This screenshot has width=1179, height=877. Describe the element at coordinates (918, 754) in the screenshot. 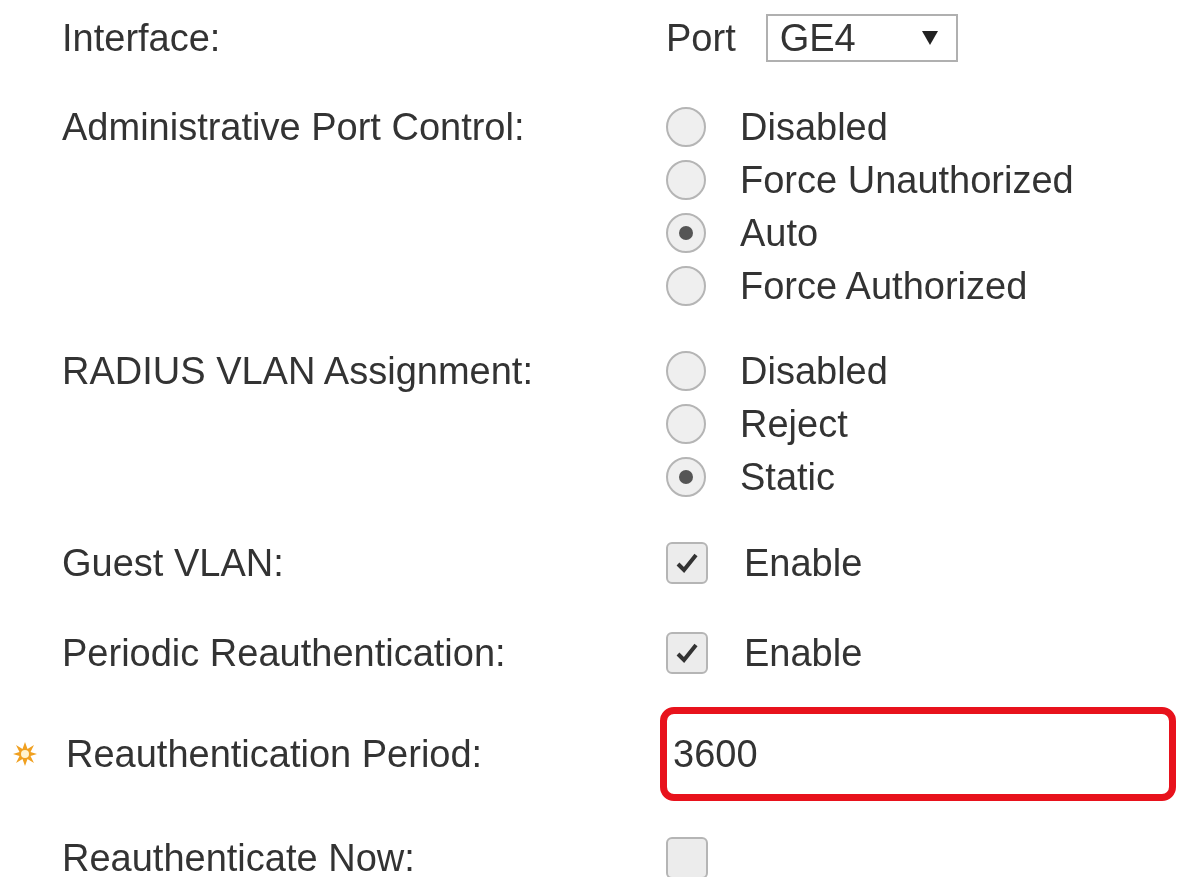

I see `period-input-field: 3600` at that location.